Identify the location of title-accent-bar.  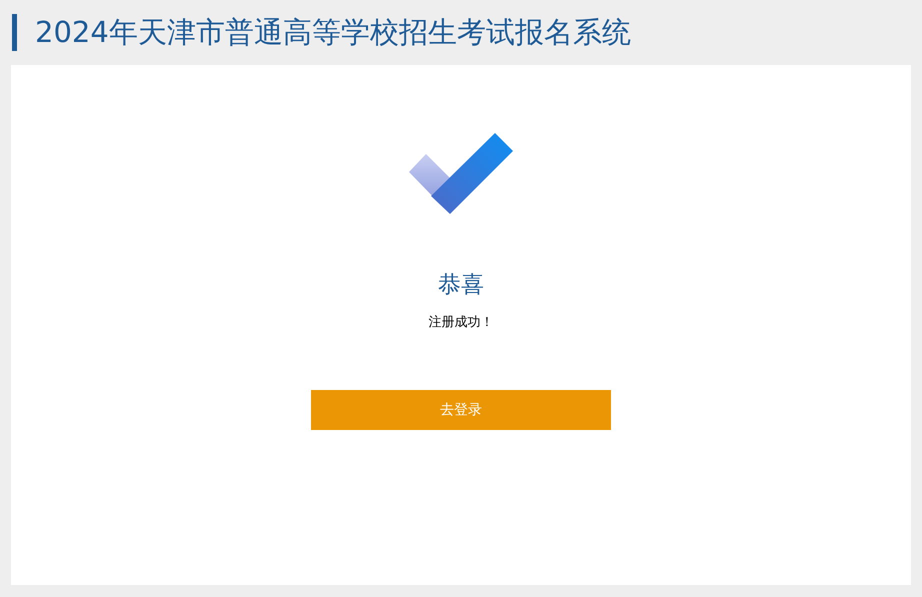
(14, 32).